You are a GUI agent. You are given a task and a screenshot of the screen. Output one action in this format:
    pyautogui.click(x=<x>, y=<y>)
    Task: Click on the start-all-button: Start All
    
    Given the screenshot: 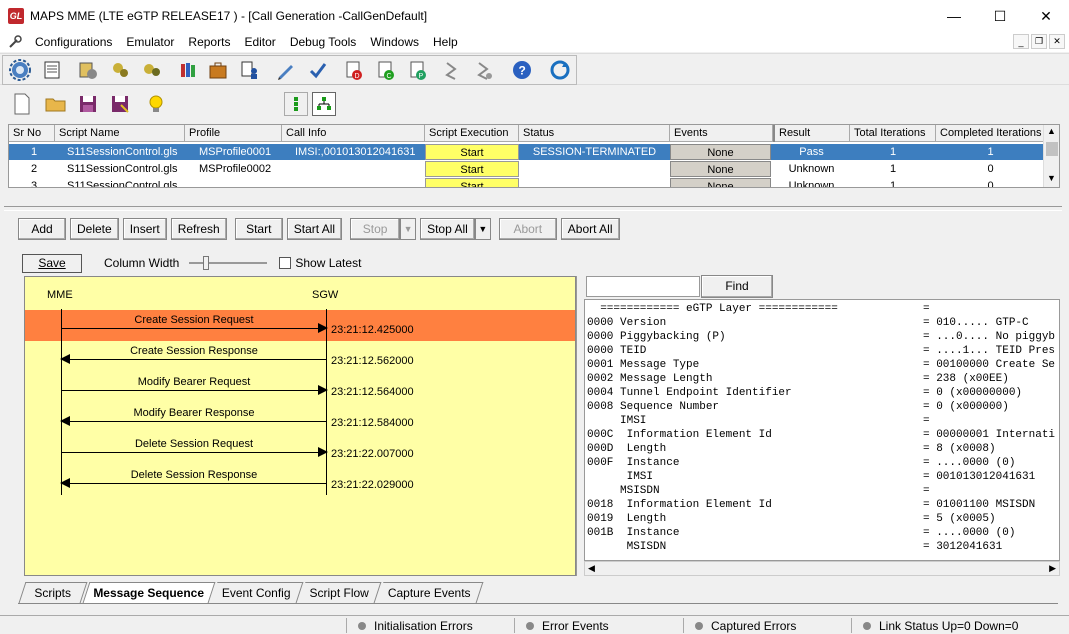 What is the action you would take?
    pyautogui.click(x=314, y=229)
    